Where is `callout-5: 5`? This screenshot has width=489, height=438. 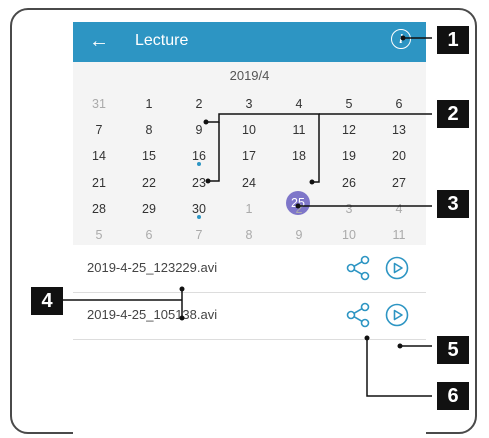
callout-5: 5 is located at coordinates (453, 350).